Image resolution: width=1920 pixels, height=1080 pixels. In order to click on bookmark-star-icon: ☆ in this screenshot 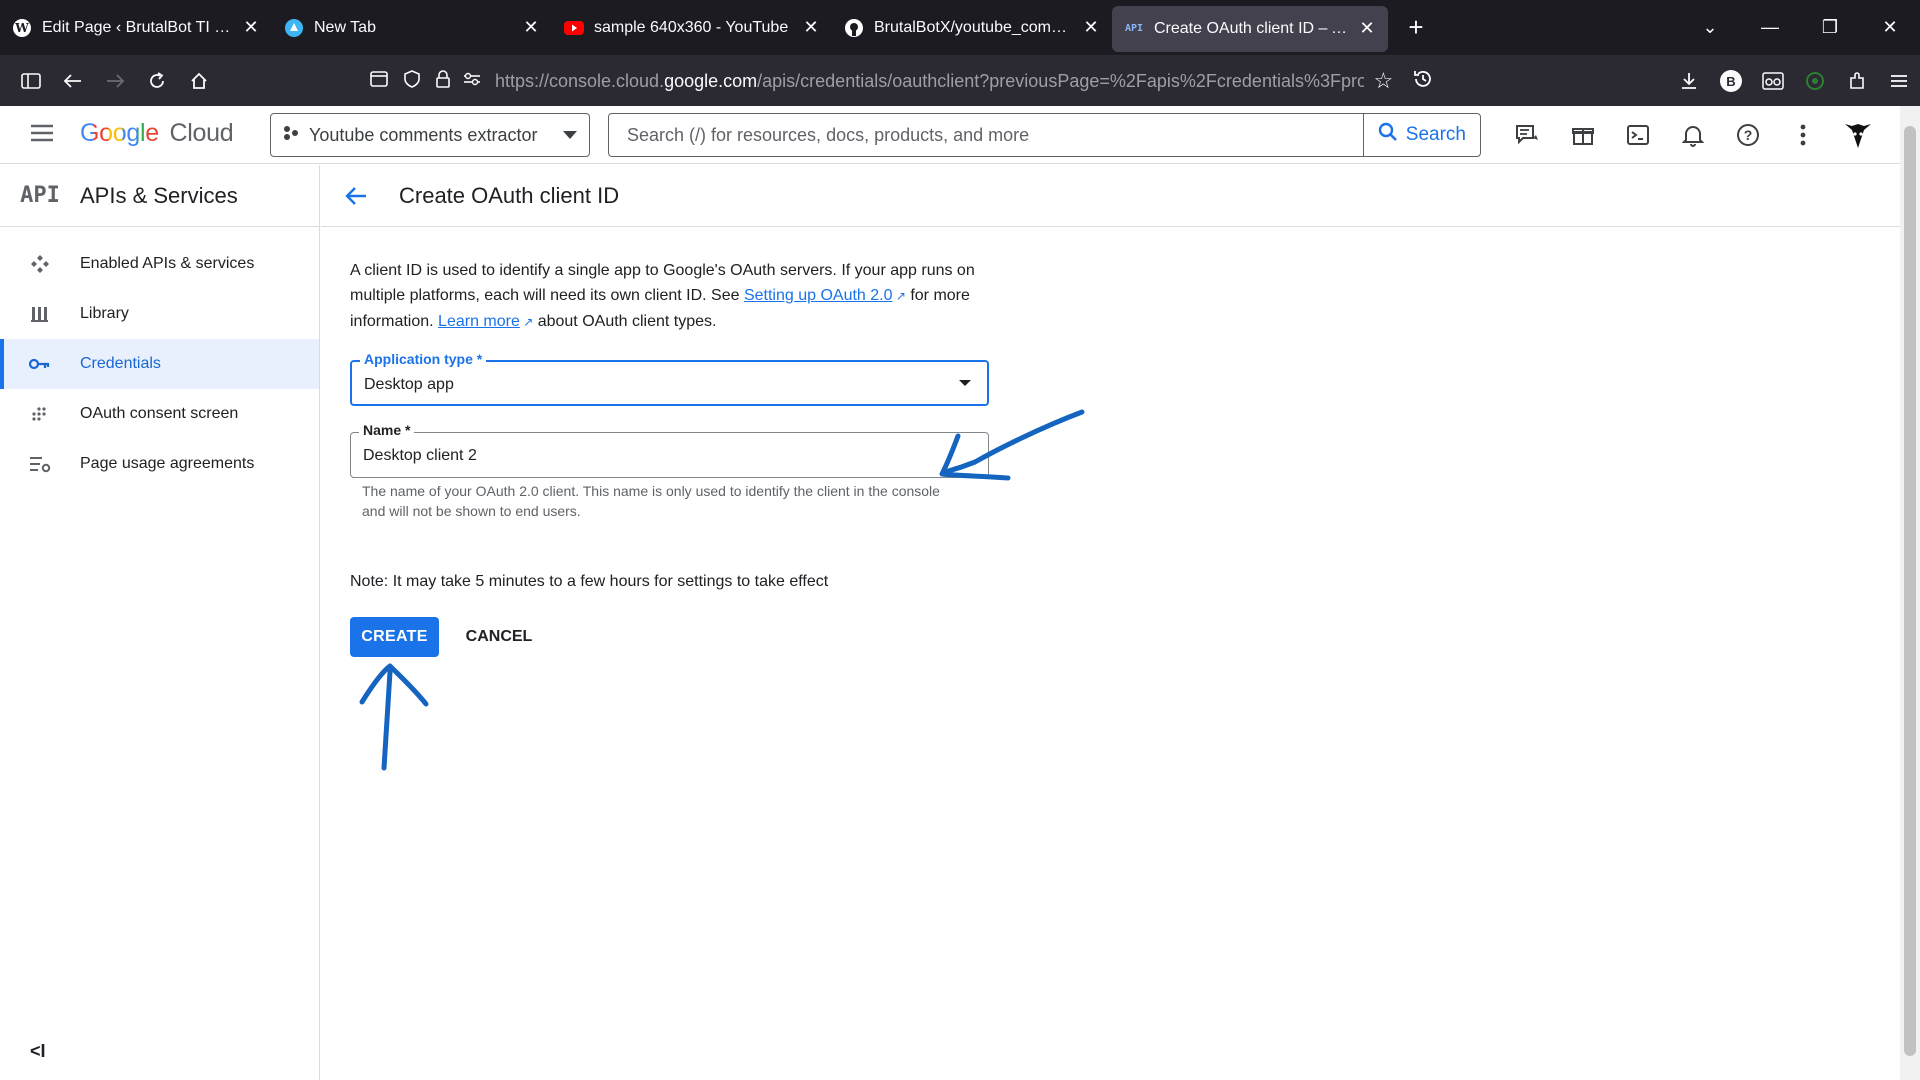, I will do `click(1383, 81)`.